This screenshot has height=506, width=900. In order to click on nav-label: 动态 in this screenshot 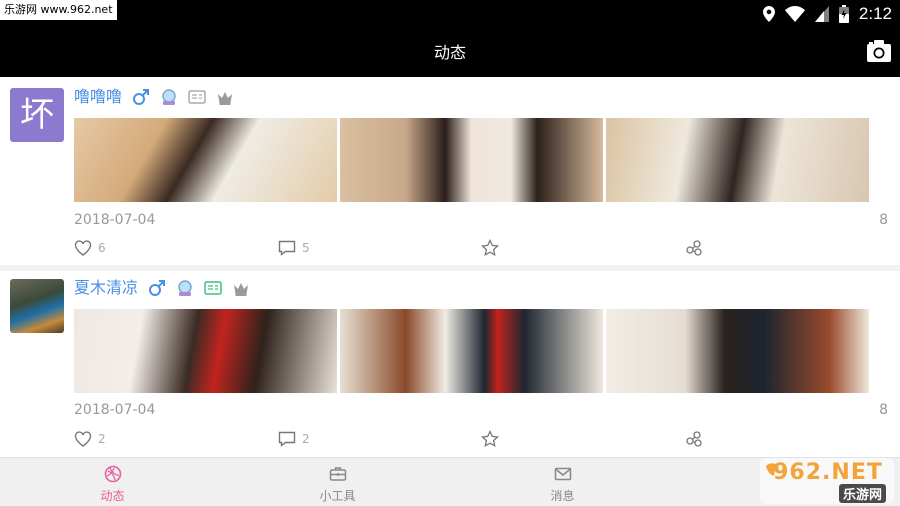, I will do `click(112, 496)`.